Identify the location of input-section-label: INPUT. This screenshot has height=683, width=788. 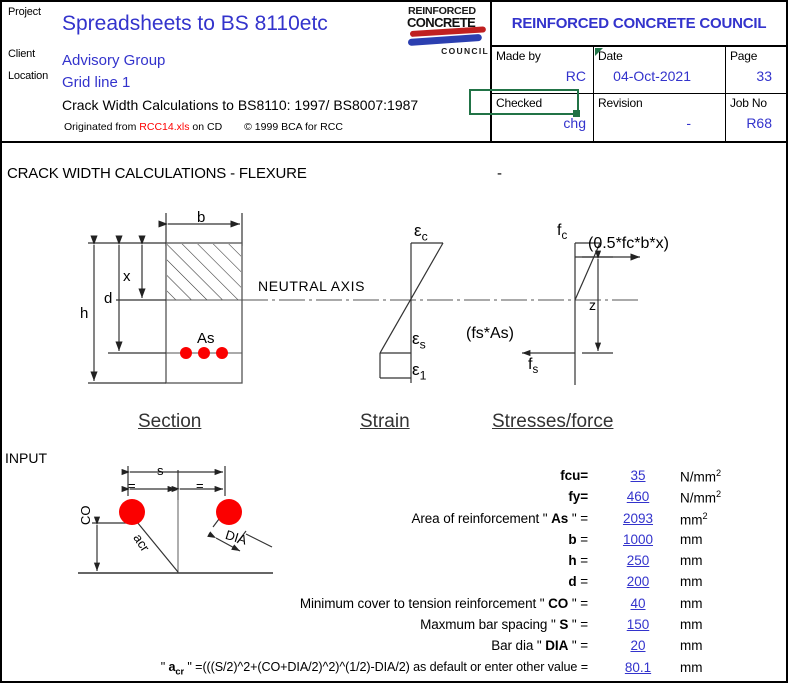
(26, 458).